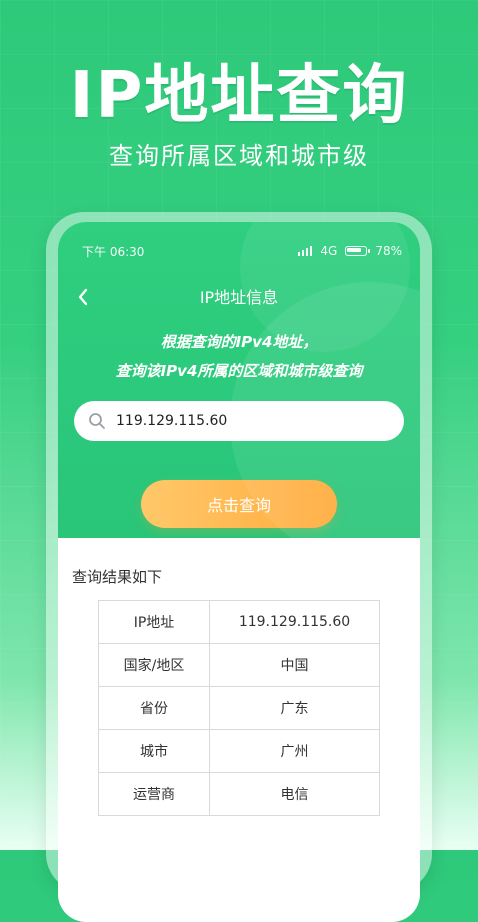 This screenshot has height=922, width=478. I want to click on result-value: 广东, so click(294, 708).